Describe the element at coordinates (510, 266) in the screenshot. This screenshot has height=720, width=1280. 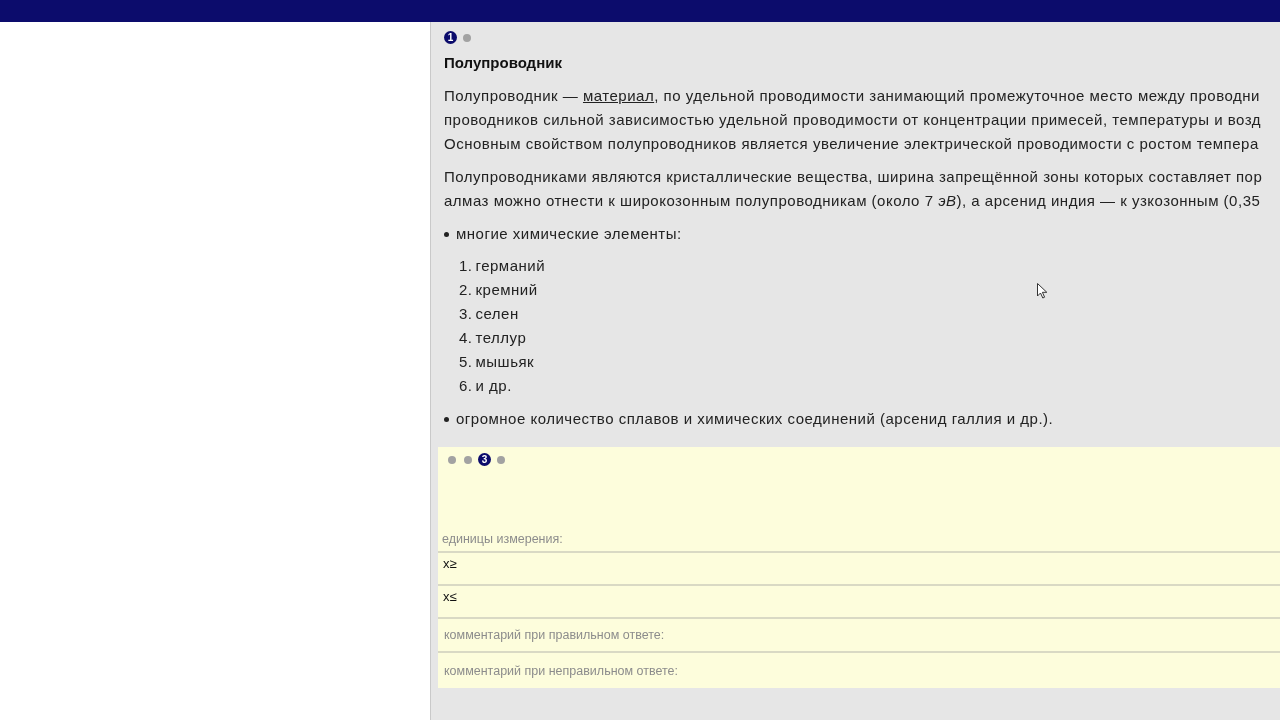
I see `list-item: германий` at that location.